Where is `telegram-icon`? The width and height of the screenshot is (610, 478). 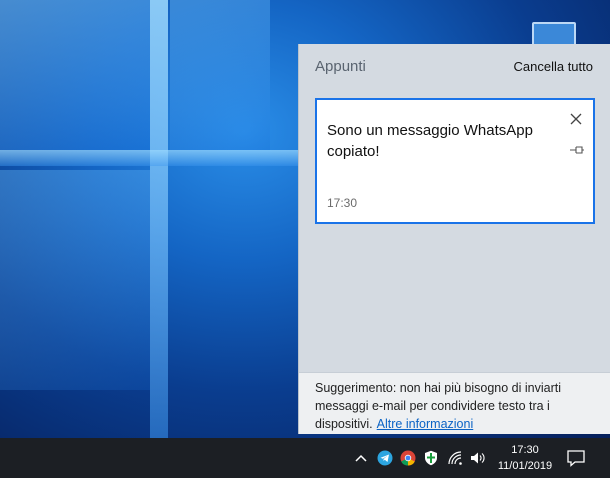
telegram-icon is located at coordinates (385, 458).